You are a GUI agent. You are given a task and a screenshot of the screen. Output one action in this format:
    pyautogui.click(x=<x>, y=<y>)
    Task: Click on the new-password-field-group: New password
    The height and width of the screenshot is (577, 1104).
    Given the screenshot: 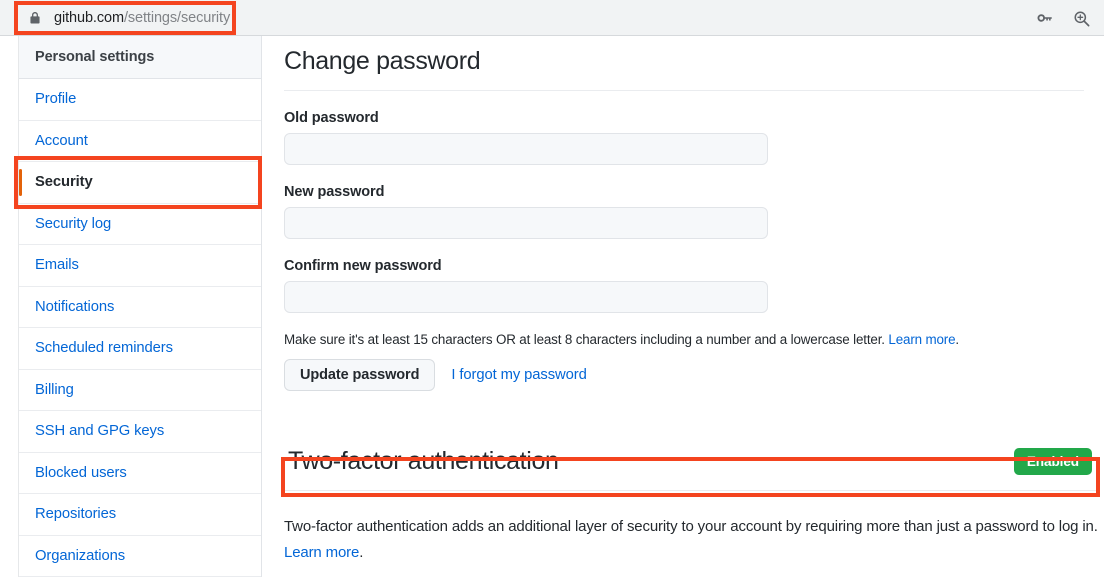 What is the action you would take?
    pyautogui.click(x=690, y=211)
    